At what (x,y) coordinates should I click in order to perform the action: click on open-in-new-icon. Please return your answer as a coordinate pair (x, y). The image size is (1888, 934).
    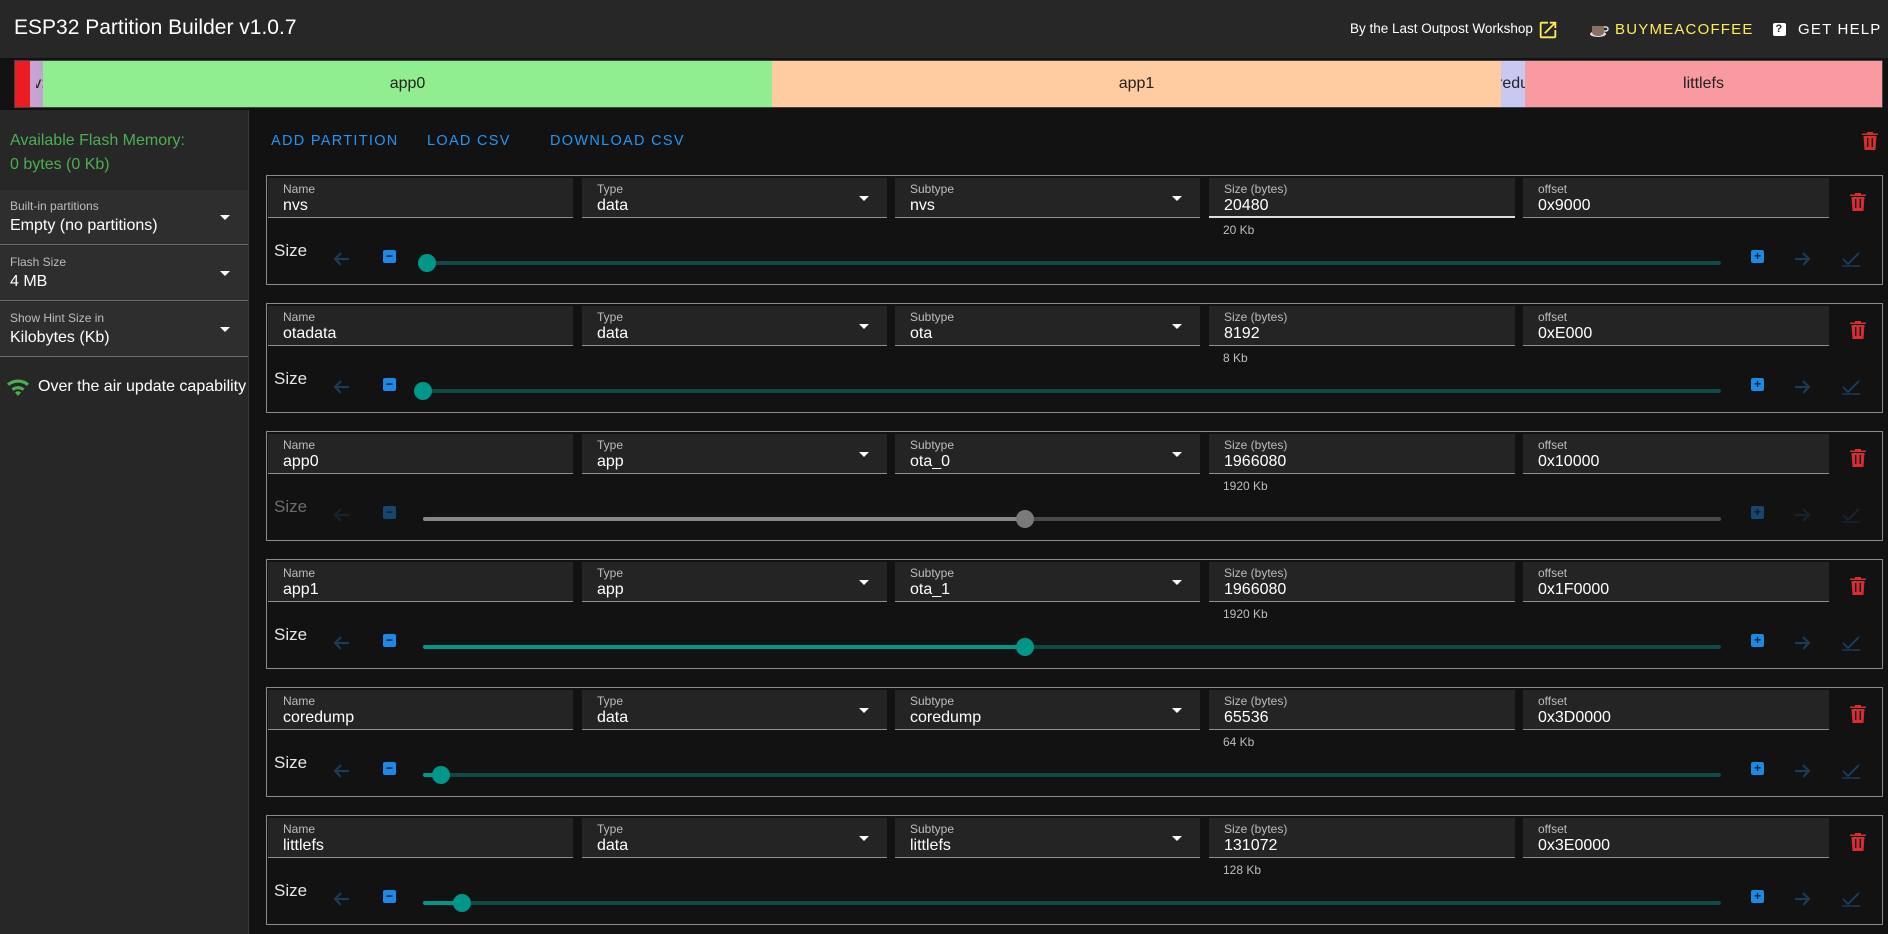
    Looking at the image, I should click on (1548, 30).